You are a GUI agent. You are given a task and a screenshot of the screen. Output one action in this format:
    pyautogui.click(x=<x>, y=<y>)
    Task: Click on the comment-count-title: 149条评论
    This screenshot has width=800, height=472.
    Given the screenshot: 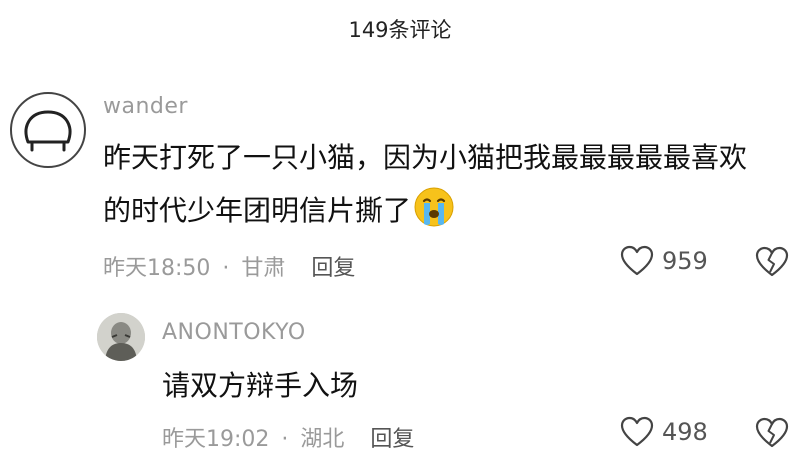 What is the action you would take?
    pyautogui.click(x=400, y=30)
    